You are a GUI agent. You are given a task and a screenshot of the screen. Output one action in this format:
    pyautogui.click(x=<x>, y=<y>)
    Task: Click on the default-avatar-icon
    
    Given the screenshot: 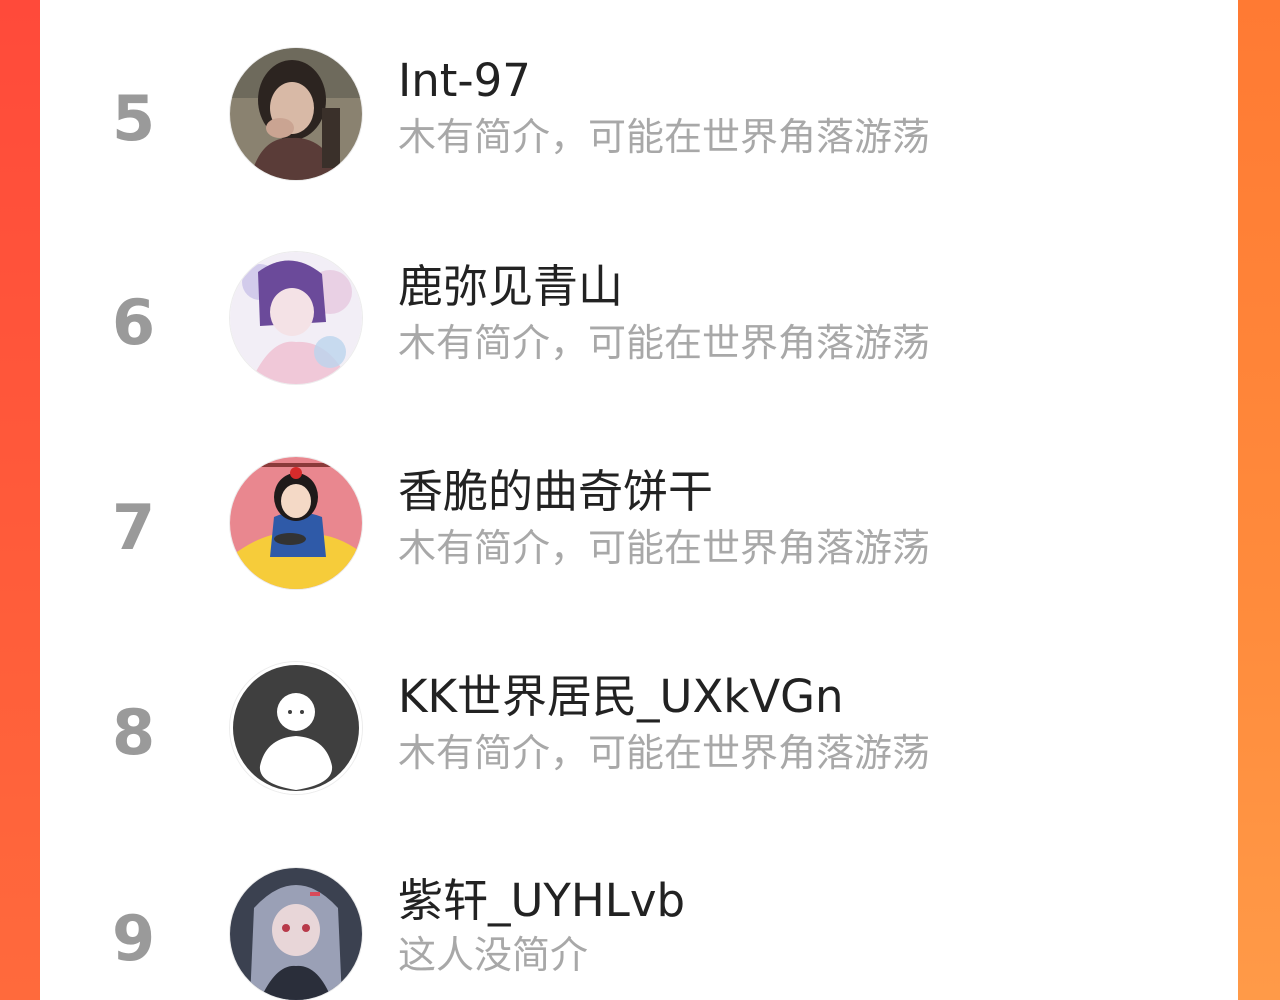 What is the action you would take?
    pyautogui.click(x=296, y=728)
    